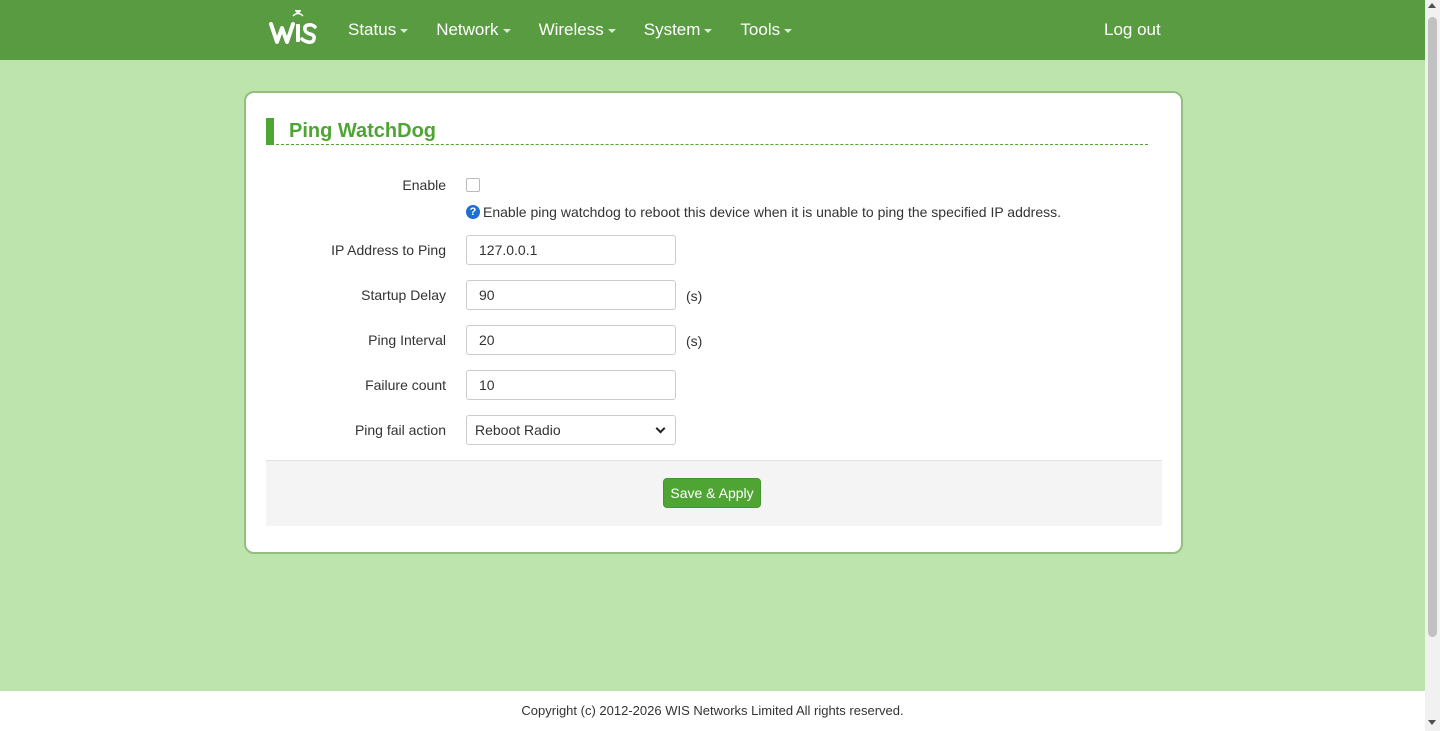 This screenshot has height=731, width=1440. I want to click on scroll-down-icon, so click(1432, 722).